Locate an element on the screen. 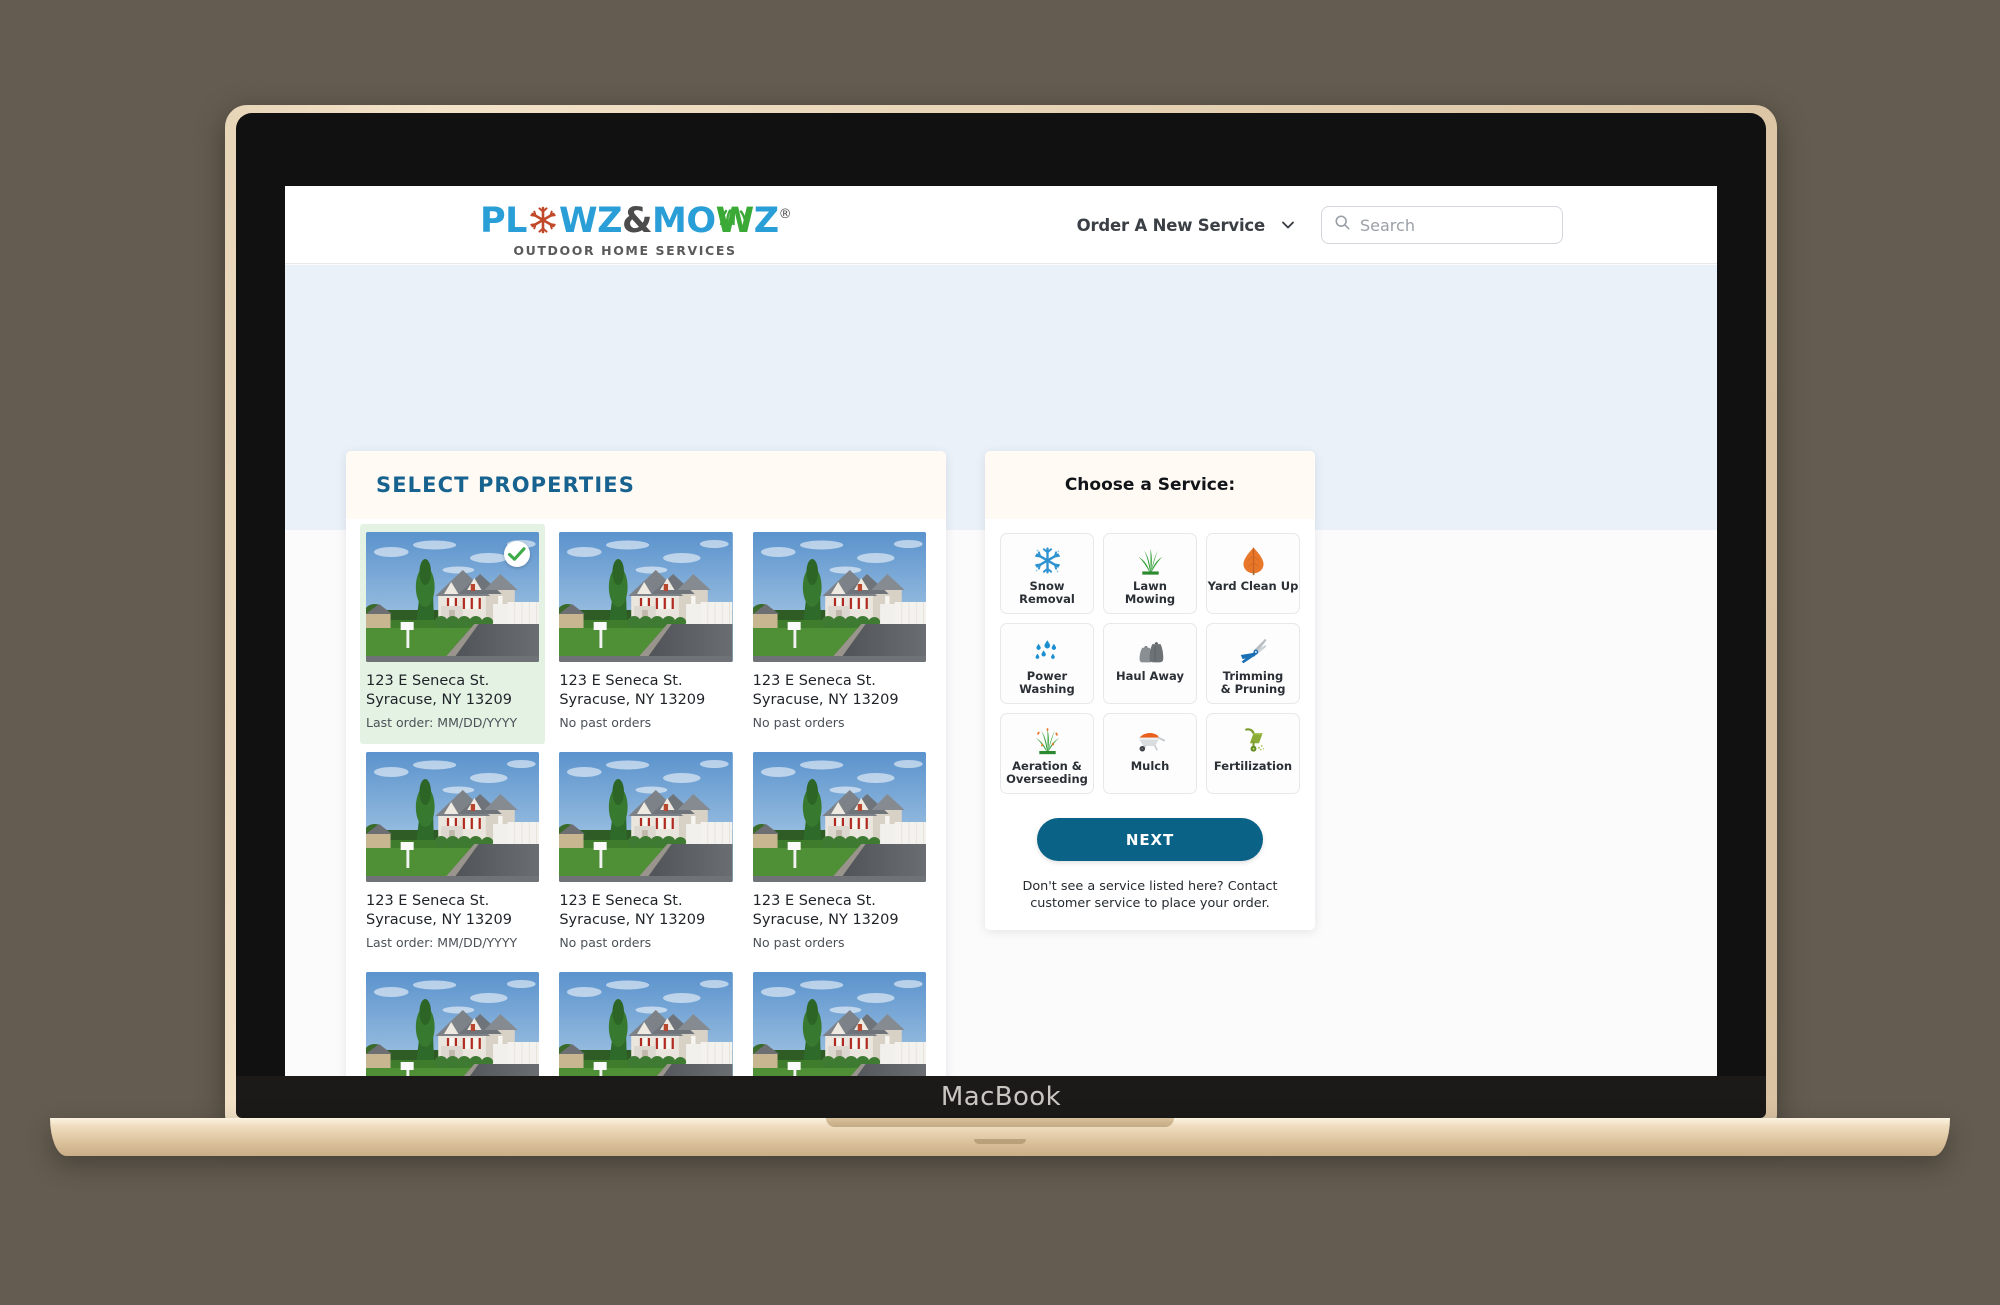 This screenshot has height=1305, width=2000. service-label-line1: Power is located at coordinates (1047, 676).